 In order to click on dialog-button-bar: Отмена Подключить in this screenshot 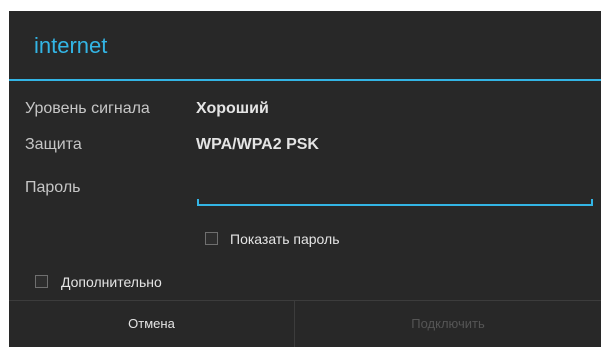, I will do `click(305, 323)`.